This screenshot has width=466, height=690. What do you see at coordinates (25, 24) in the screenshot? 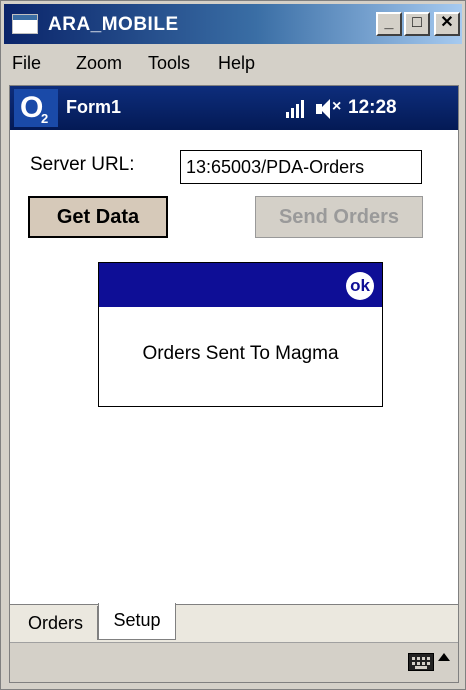
I see `app-window-icon` at bounding box center [25, 24].